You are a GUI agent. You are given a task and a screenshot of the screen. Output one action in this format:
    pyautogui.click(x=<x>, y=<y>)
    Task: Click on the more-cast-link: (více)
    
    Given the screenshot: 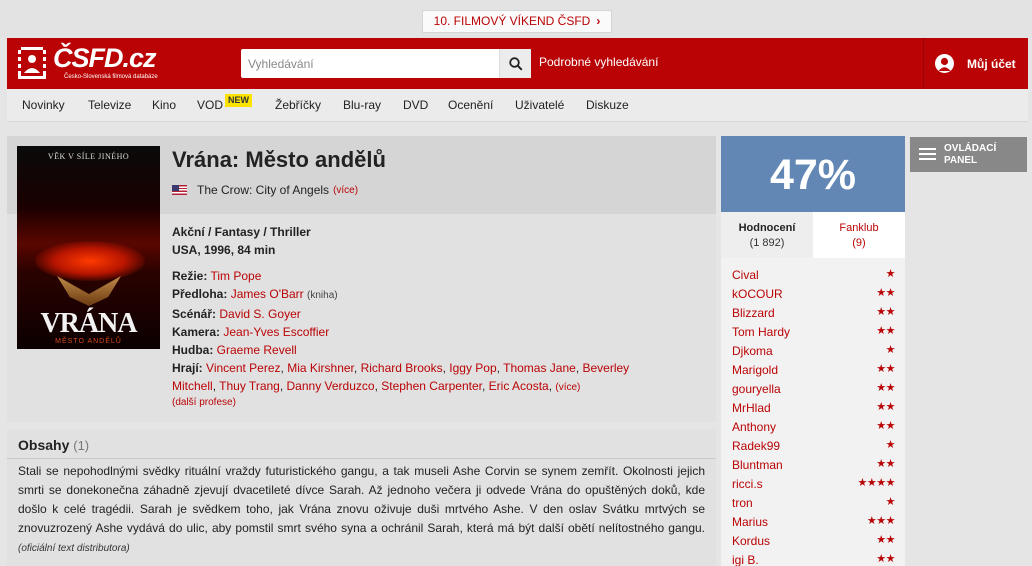 What is the action you would take?
    pyautogui.click(x=567, y=387)
    